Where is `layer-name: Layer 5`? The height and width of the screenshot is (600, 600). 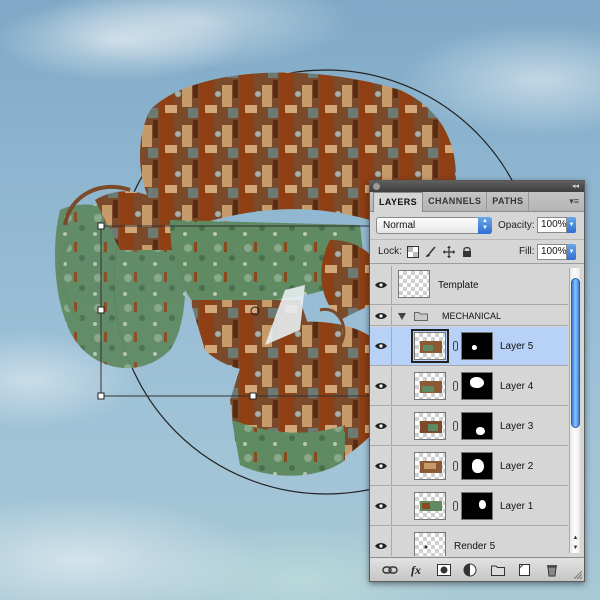
layer-name: Layer 5 is located at coordinates (516, 346).